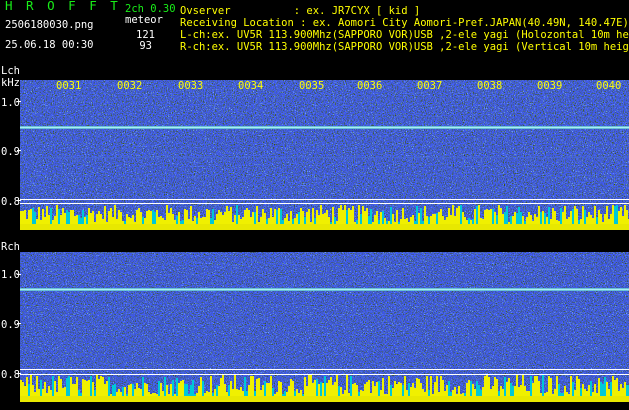  I want to click on time-tick: 0036, so click(369, 86).